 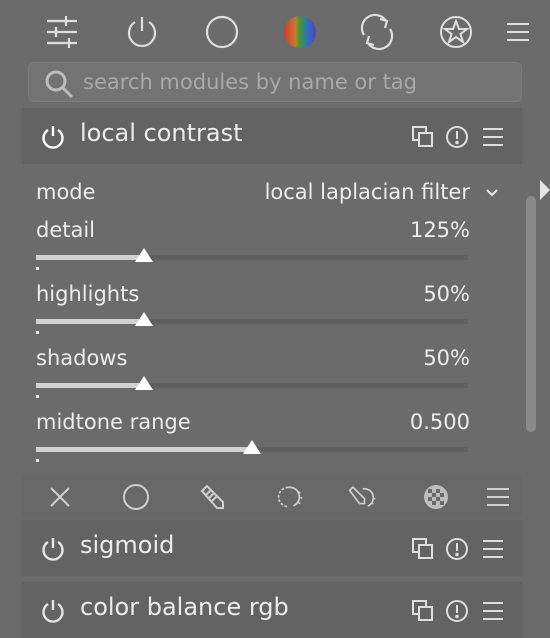 I want to click on circle-icon, so click(x=222, y=32).